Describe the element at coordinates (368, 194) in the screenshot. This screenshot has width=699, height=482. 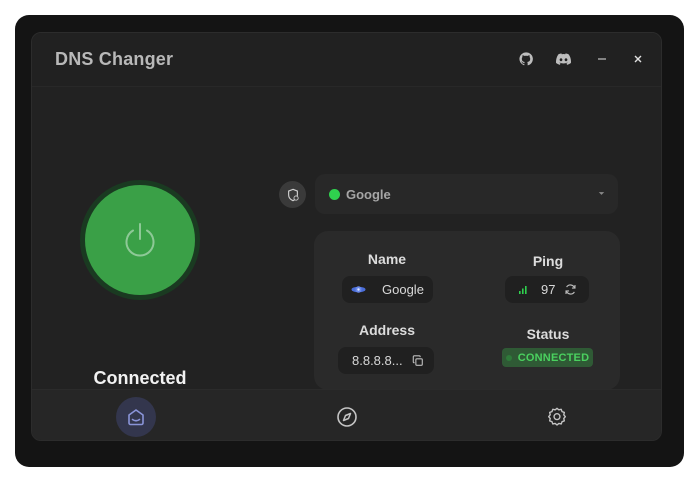
I see `selected-server: Google` at that location.